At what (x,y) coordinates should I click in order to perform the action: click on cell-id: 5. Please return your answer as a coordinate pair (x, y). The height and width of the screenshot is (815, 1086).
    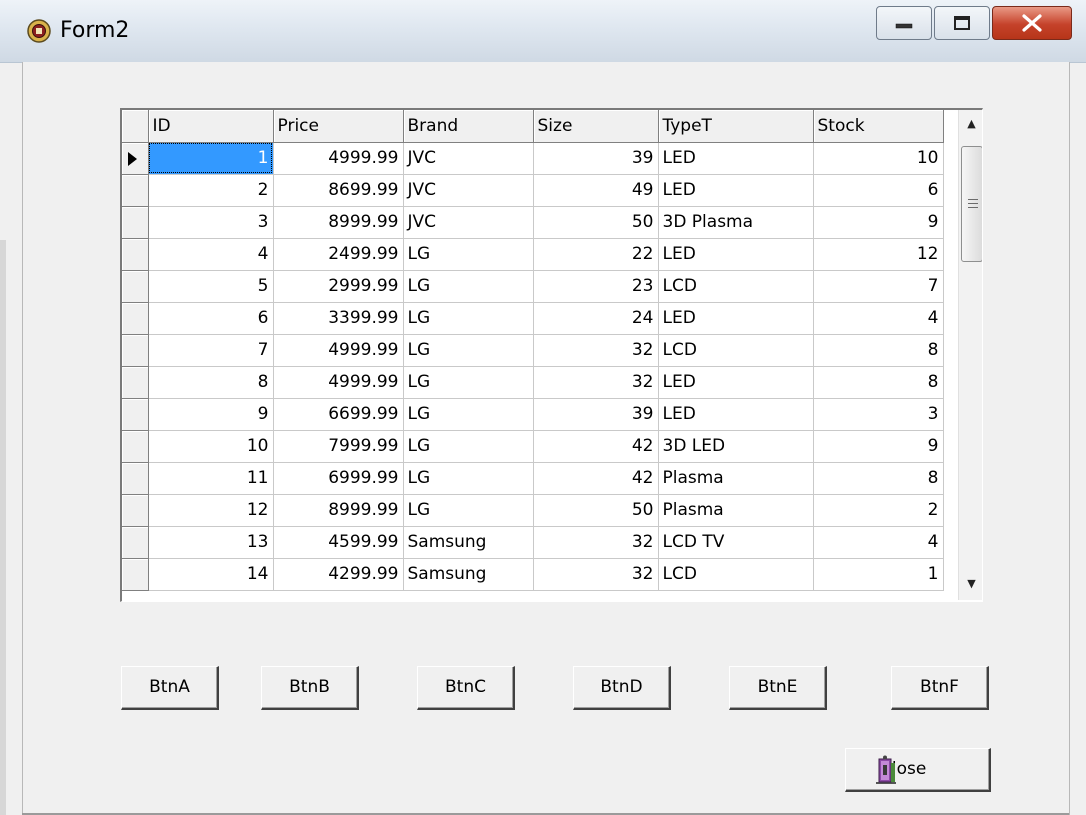
    Looking at the image, I should click on (211, 286).